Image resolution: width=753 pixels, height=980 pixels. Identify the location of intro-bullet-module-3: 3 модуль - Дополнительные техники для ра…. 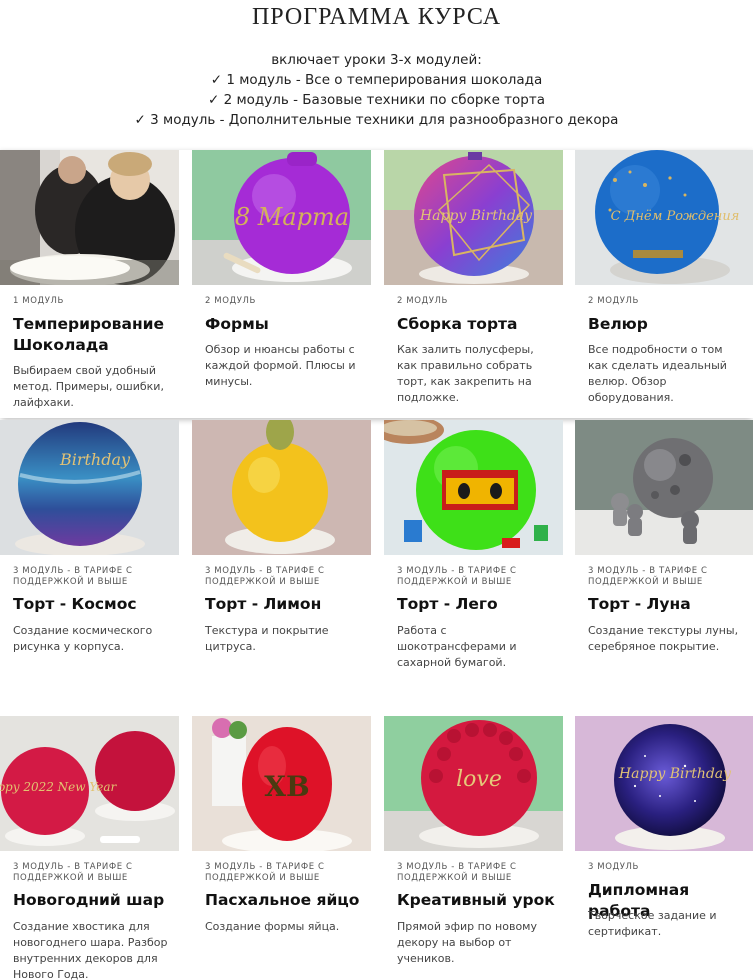
(376, 120).